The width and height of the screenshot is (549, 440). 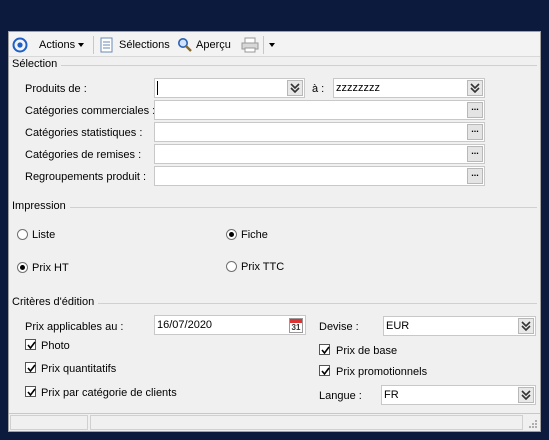 I want to click on base-price-label: Prix de base, so click(x=366, y=351).